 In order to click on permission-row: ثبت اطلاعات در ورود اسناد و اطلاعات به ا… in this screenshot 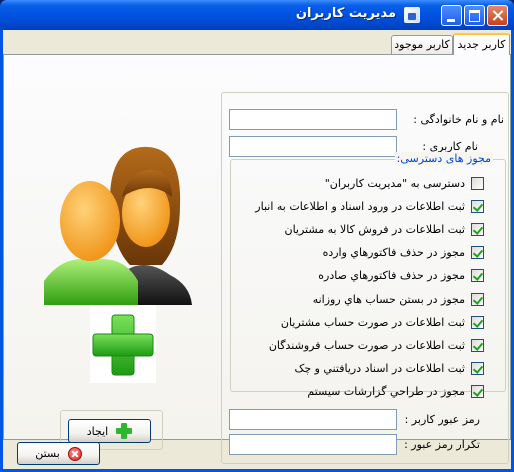, I will do `click(369, 206)`.